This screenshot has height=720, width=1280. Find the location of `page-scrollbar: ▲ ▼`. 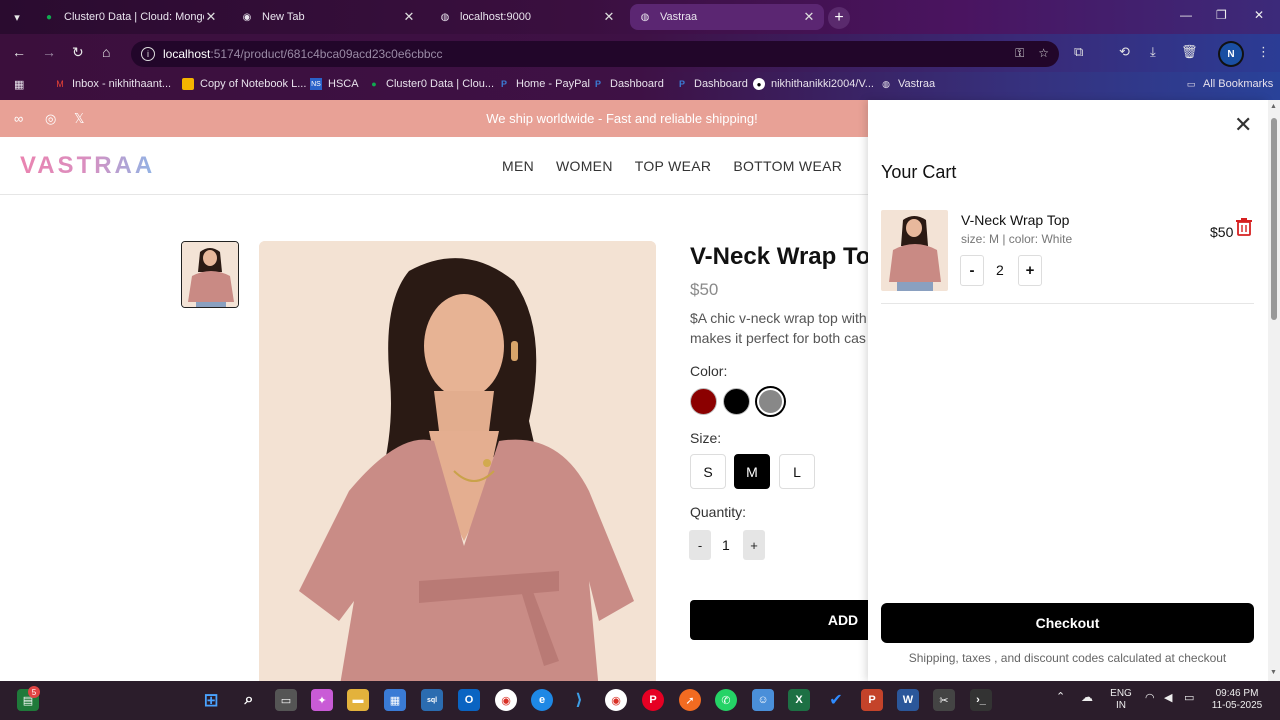

page-scrollbar: ▲ ▼ is located at coordinates (1274, 390).